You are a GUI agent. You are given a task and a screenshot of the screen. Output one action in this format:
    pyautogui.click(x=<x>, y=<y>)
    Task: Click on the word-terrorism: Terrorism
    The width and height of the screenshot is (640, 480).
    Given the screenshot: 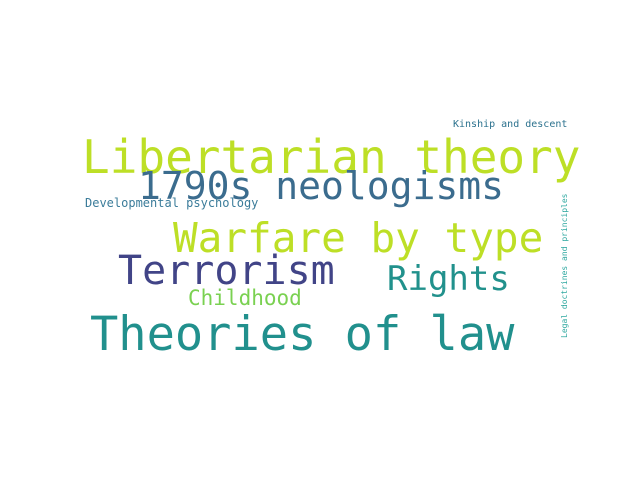 What is the action you would take?
    pyautogui.click(x=226, y=271)
    